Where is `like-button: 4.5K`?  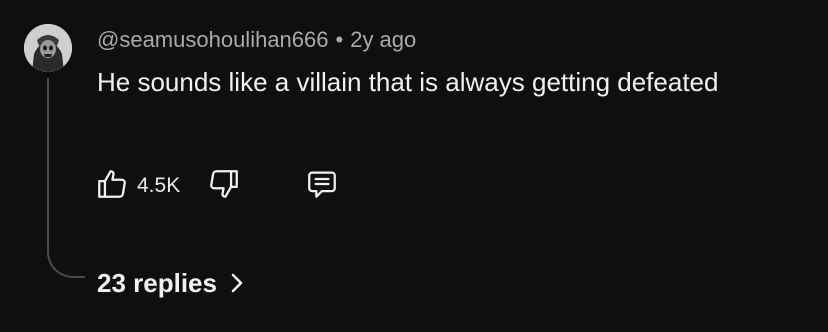
like-button: 4.5K is located at coordinates (137, 186).